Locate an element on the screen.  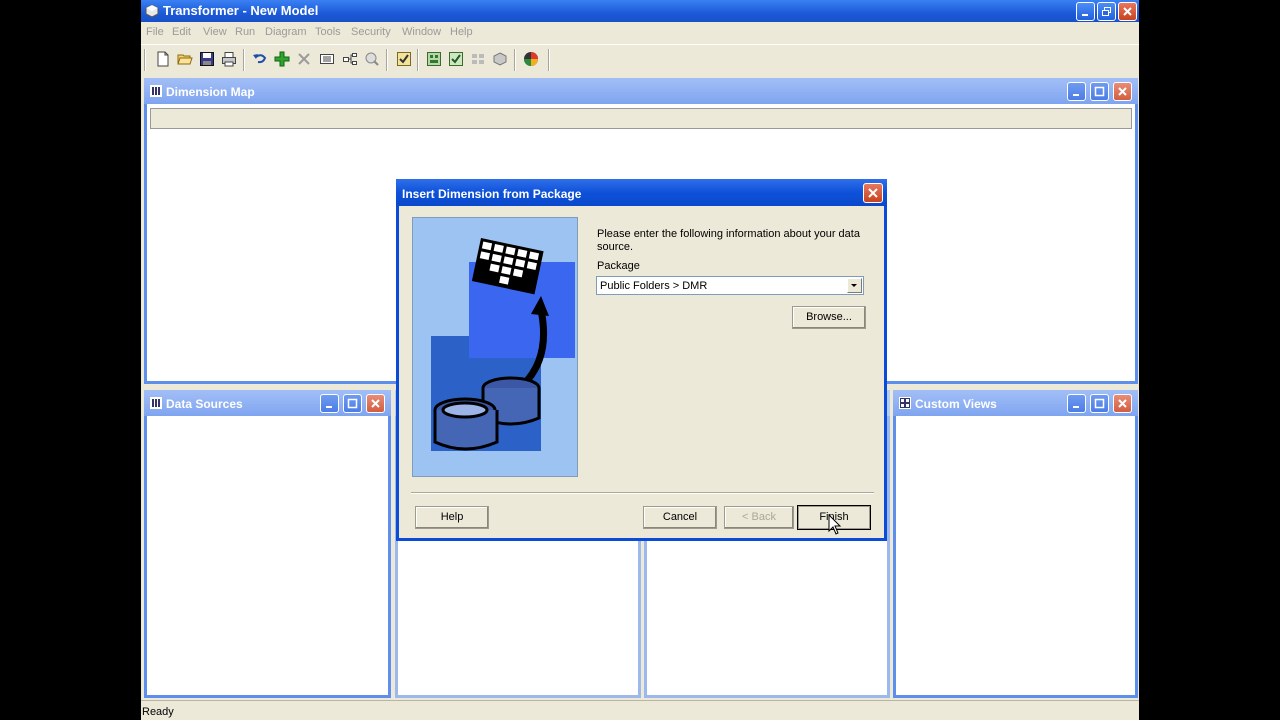
dialog-divider is located at coordinates (642, 493).